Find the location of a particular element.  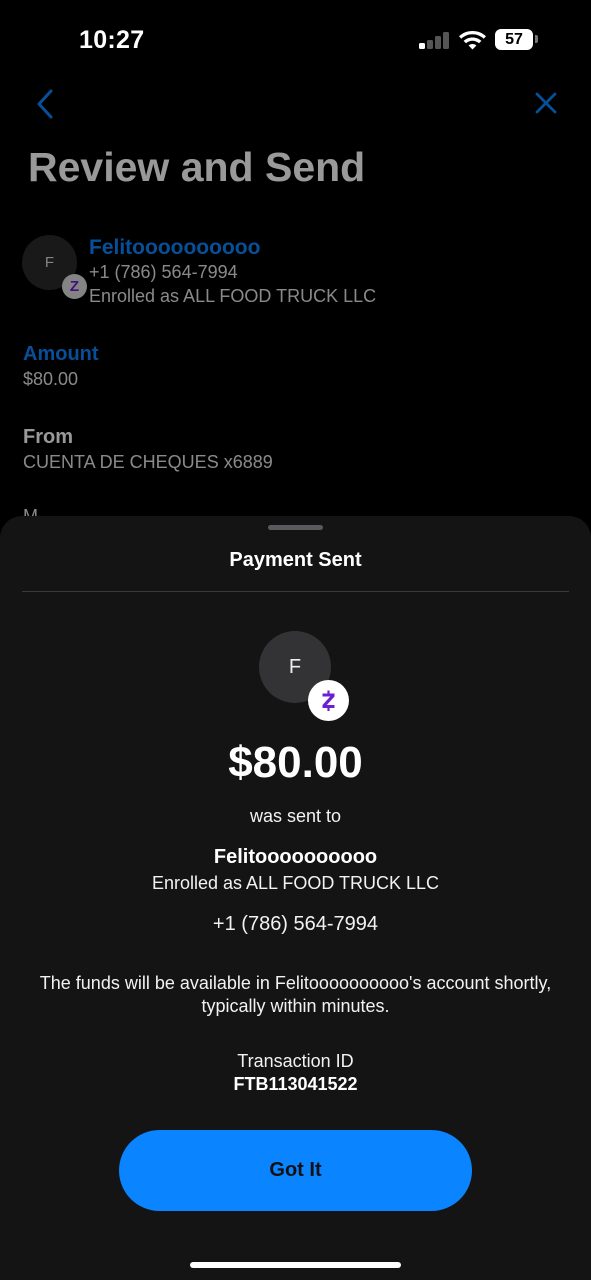

back-chevron-icon is located at coordinates (45, 104).